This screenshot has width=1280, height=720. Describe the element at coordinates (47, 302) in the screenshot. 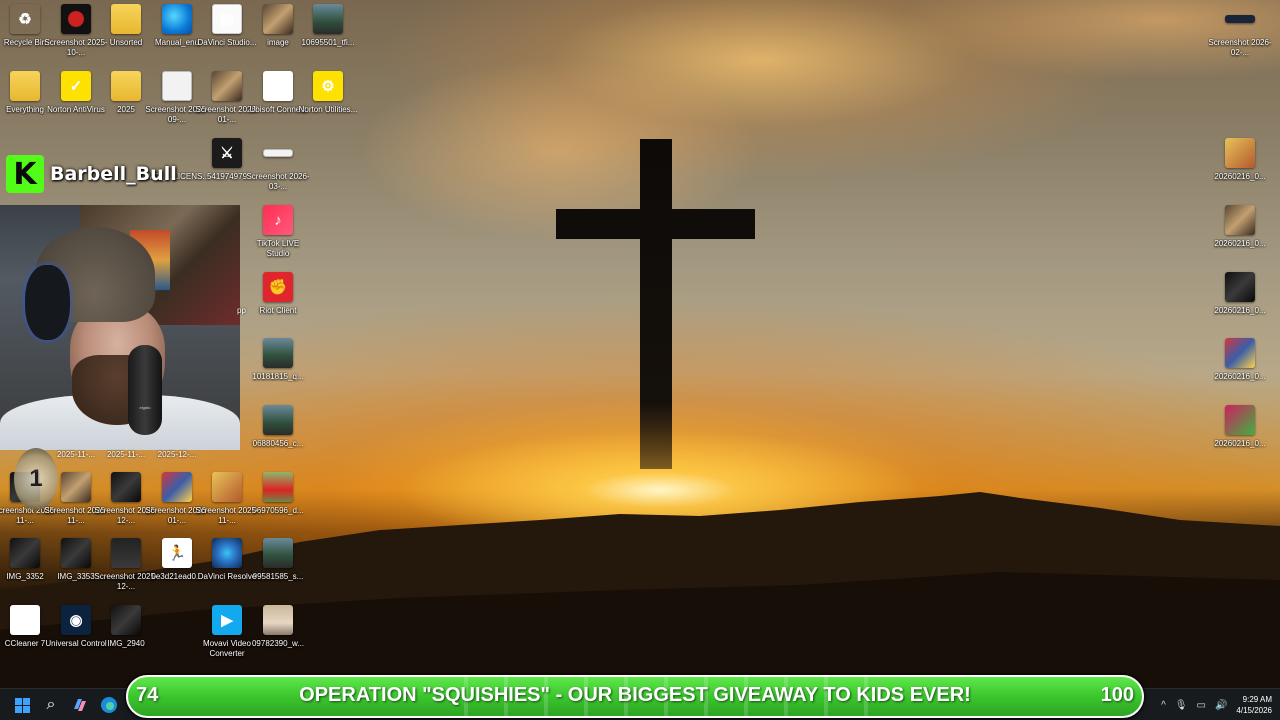

I see `headphones-icon` at that location.